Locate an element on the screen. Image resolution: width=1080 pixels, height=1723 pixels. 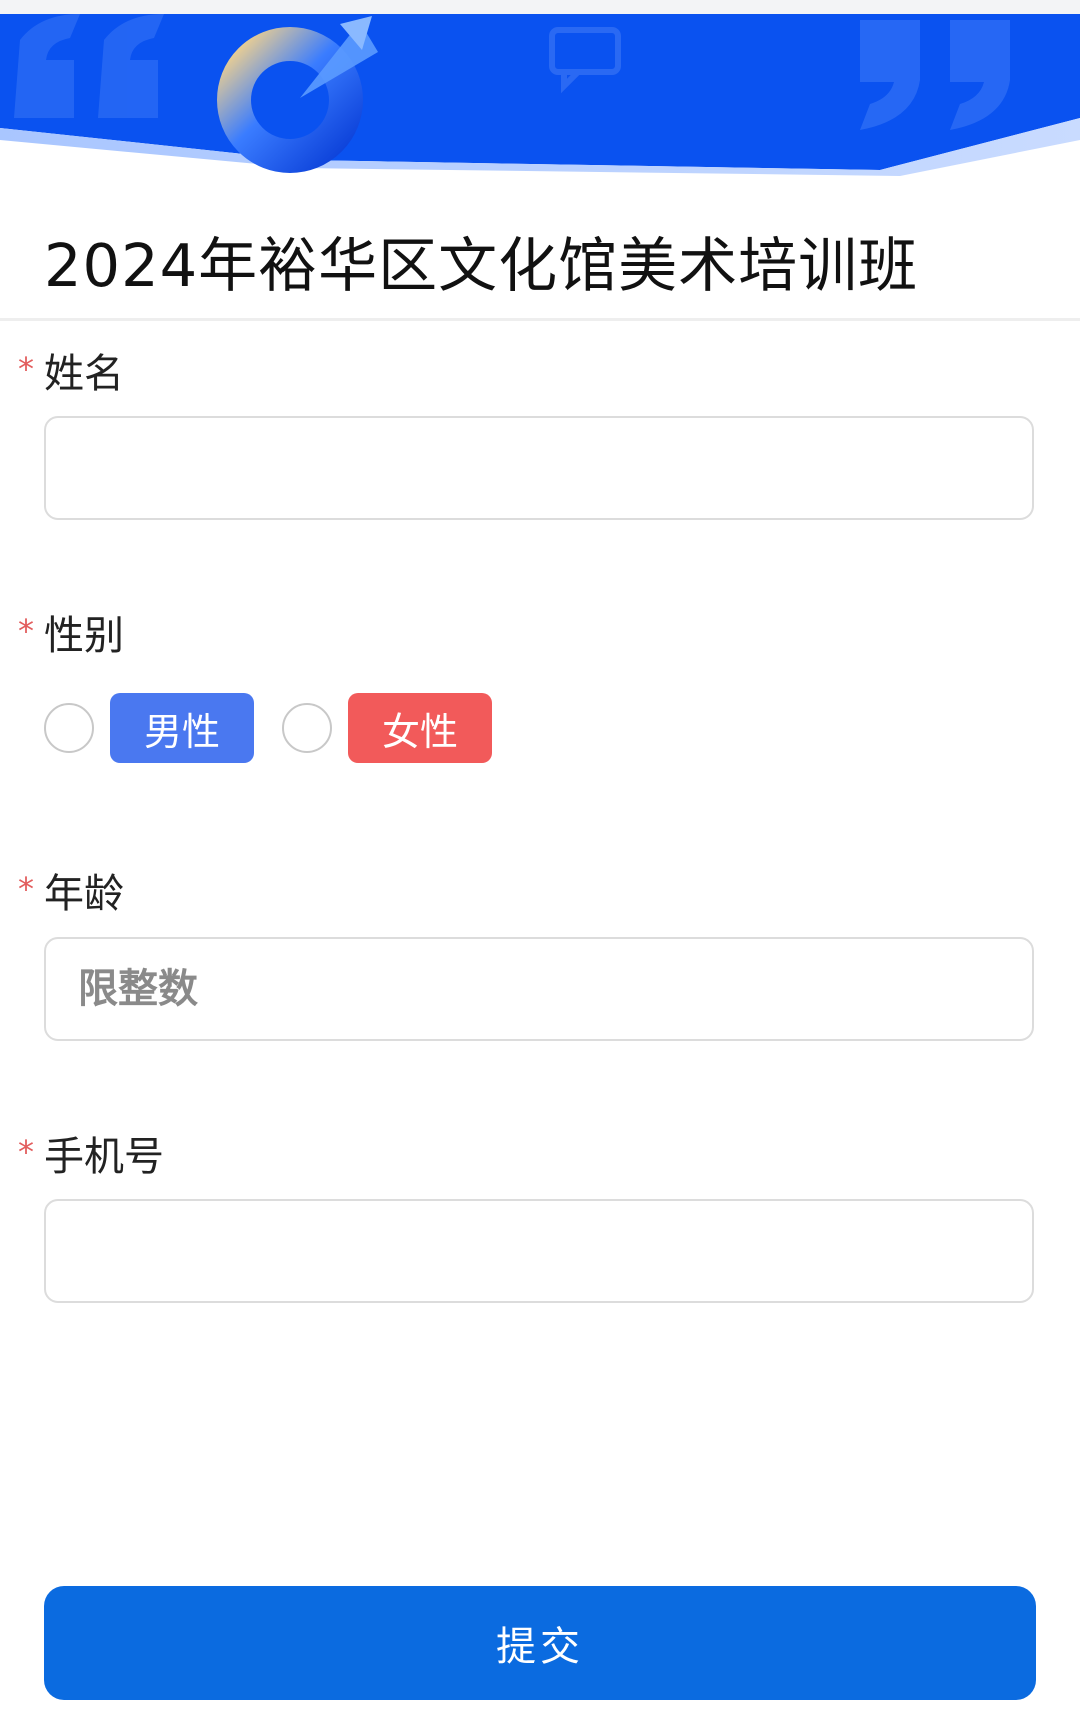
phone-label: 手机号 is located at coordinates (104, 1157).